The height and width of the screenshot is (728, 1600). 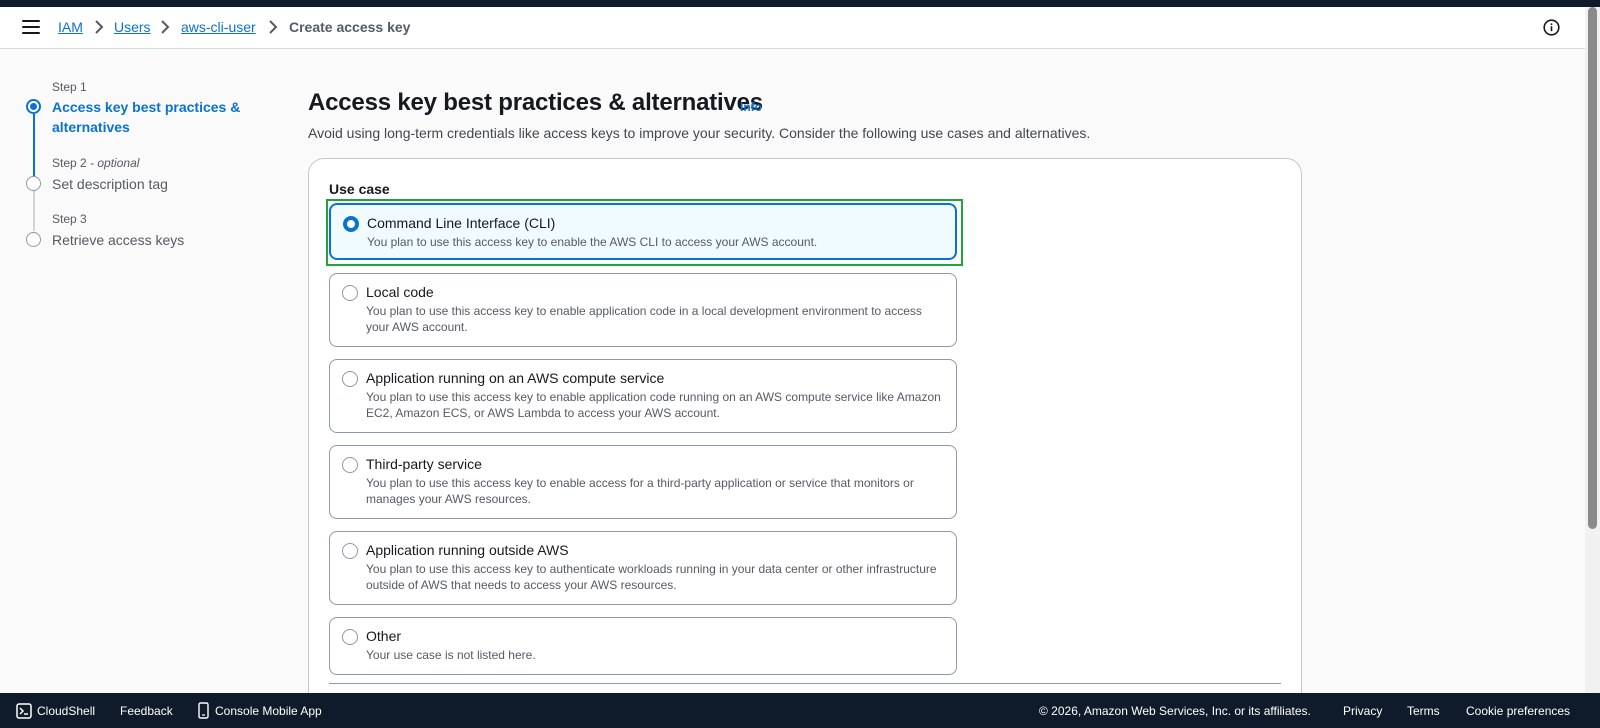 What do you see at coordinates (218, 27) in the screenshot?
I see `breadcrumb-user: aws-cli-user` at bounding box center [218, 27].